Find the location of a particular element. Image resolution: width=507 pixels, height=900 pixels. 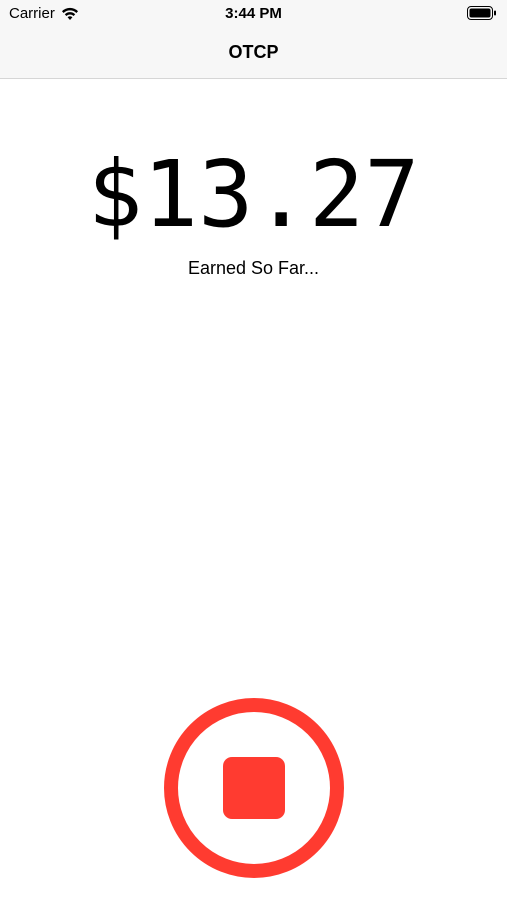

stop-button is located at coordinates (254, 788).